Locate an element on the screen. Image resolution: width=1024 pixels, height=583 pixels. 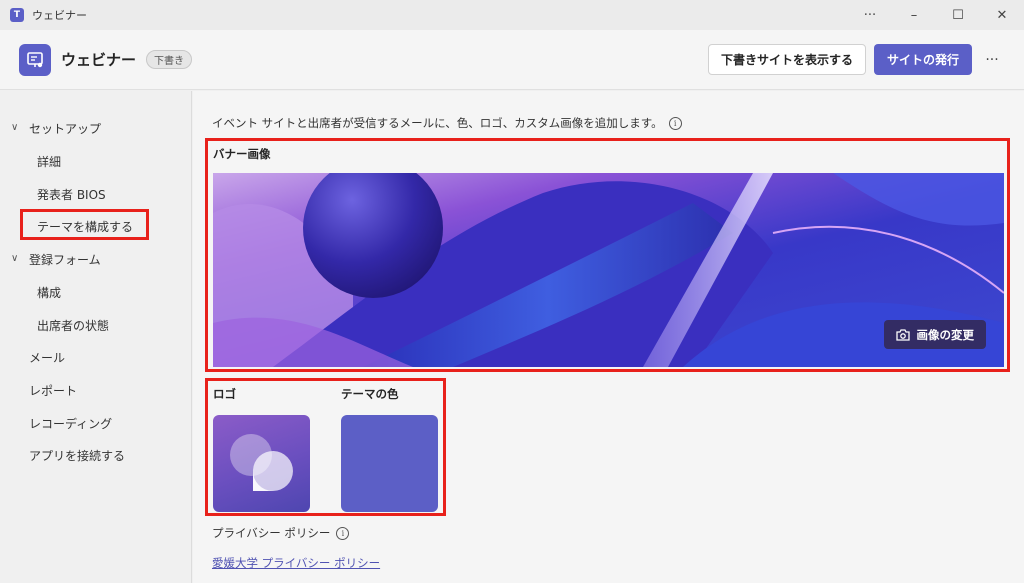
privacy-policy-label: プライバシー ポリシー is located at coordinates (271, 533).